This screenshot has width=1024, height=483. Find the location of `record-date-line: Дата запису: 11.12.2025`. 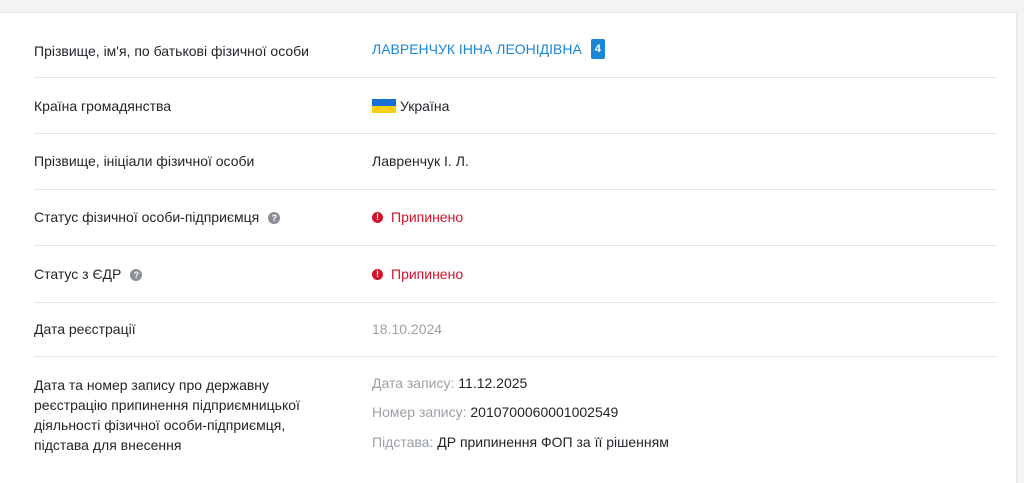

record-date-line: Дата запису: 11.12.2025 is located at coordinates (449, 383).